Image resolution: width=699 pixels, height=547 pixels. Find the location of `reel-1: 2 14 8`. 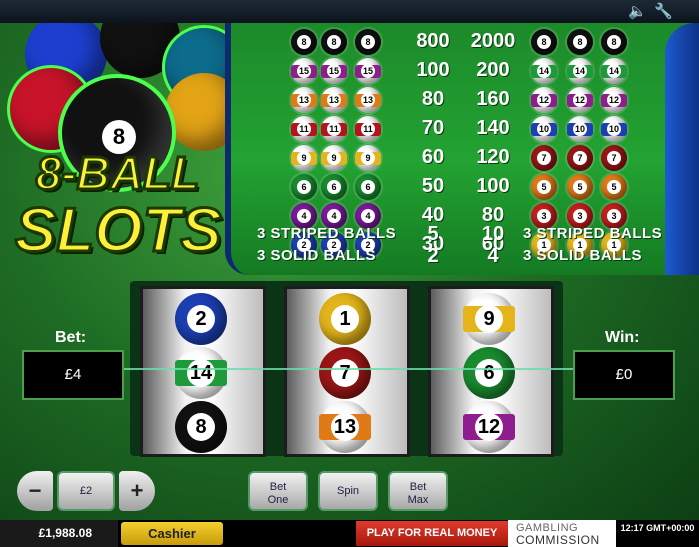

reel-1: 2 14 8 is located at coordinates (203, 371).